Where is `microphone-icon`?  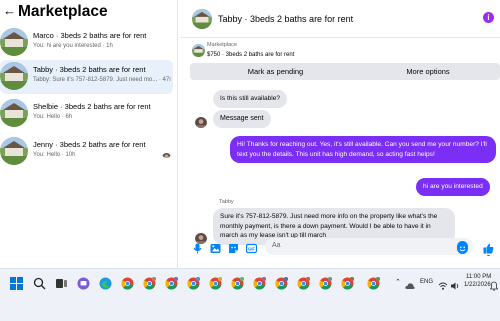
microphone-icon is located at coordinates (197, 247).